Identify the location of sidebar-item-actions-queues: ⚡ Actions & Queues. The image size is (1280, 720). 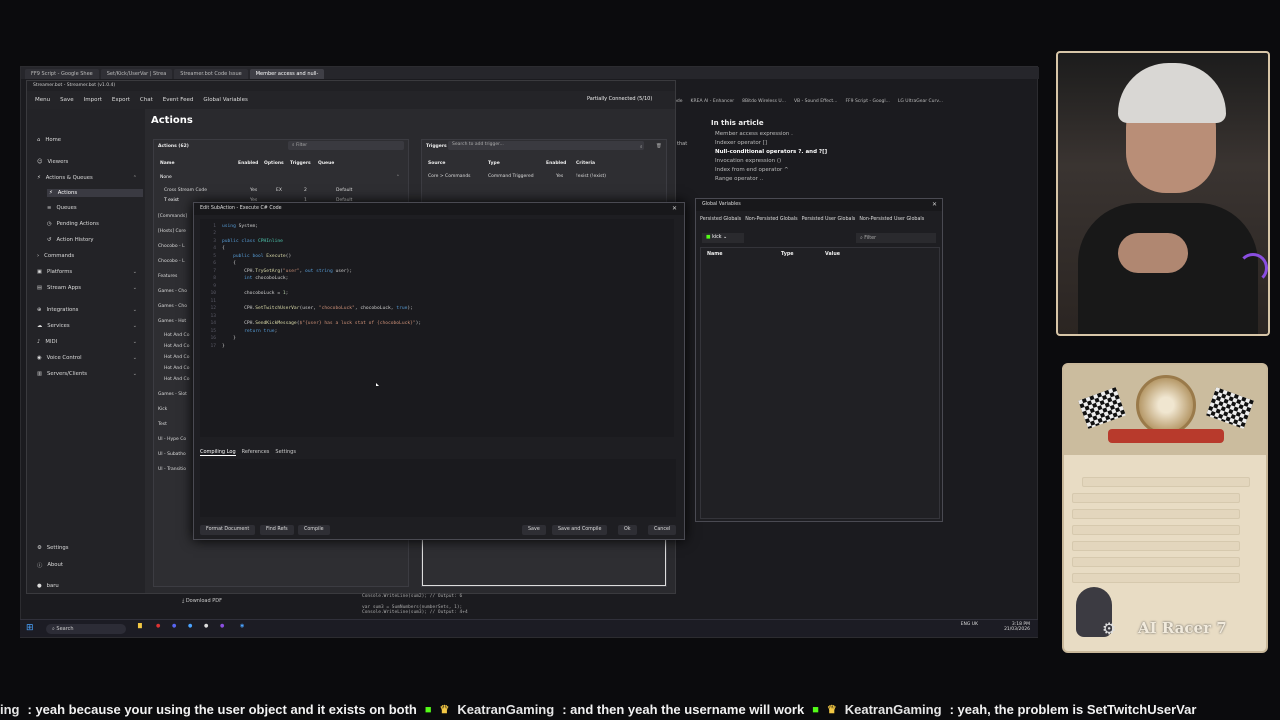
(65, 178).